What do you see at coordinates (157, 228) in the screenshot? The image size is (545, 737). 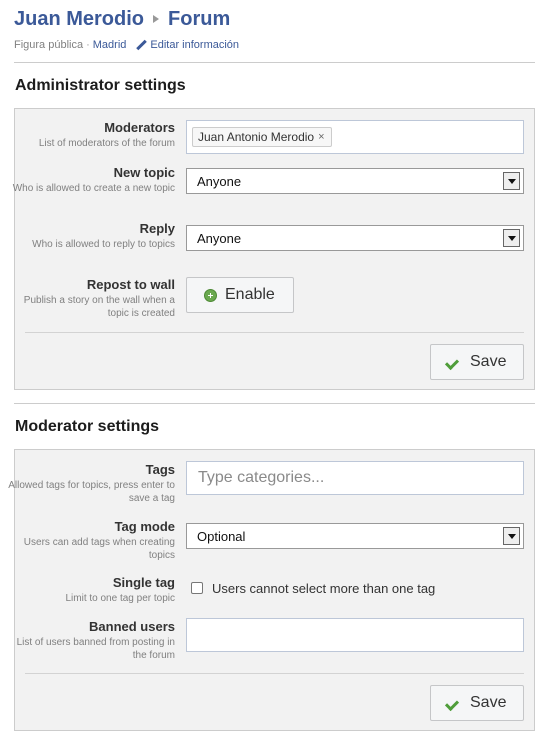 I see `reply-label: Reply` at bounding box center [157, 228].